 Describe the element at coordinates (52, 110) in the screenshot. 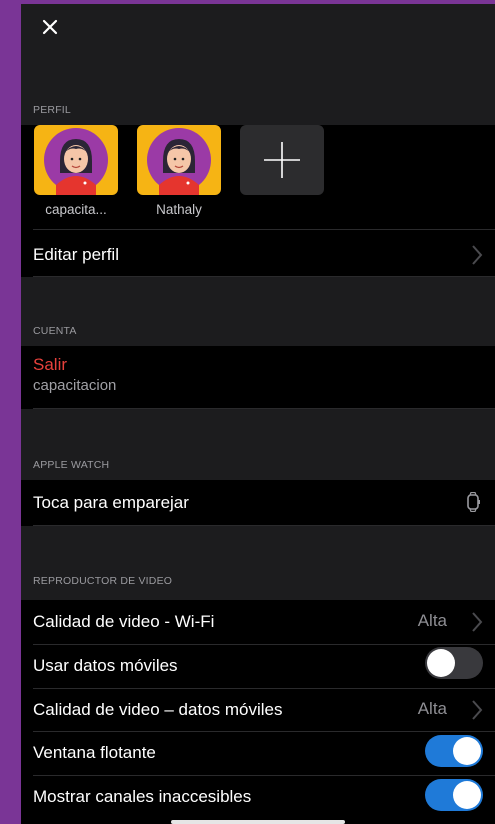

I see `profile-section-label: PERFIL` at that location.